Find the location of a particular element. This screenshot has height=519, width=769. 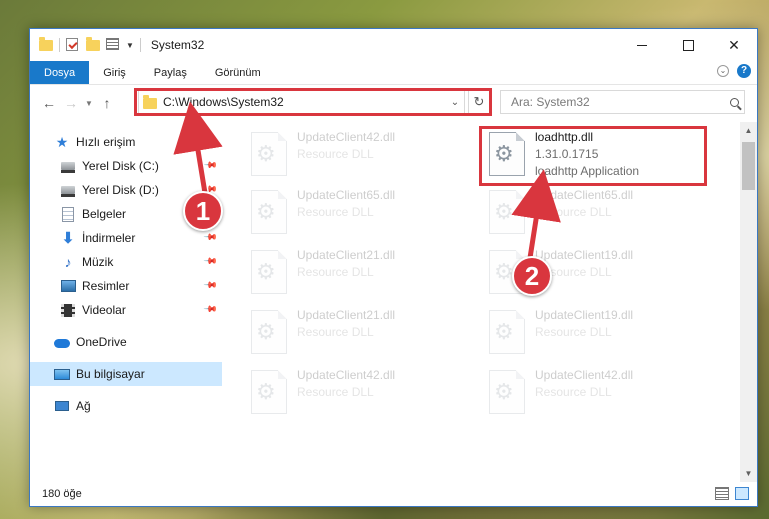

ribbon-tabs: Dosya Giriş Paylaş Görünüm ⌄ ? is located at coordinates (393, 73).